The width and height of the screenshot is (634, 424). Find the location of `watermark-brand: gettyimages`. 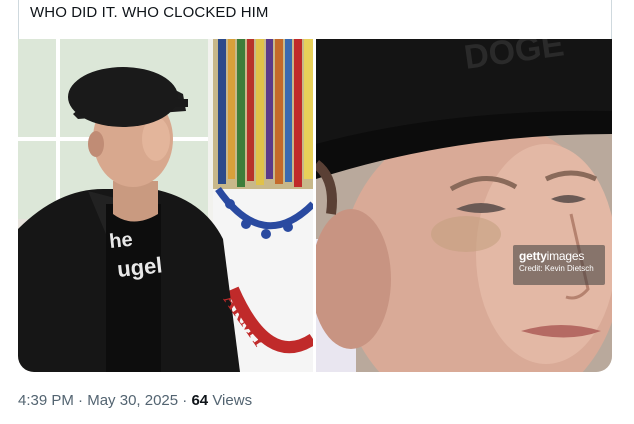

watermark-brand: gettyimages is located at coordinates (552, 256).